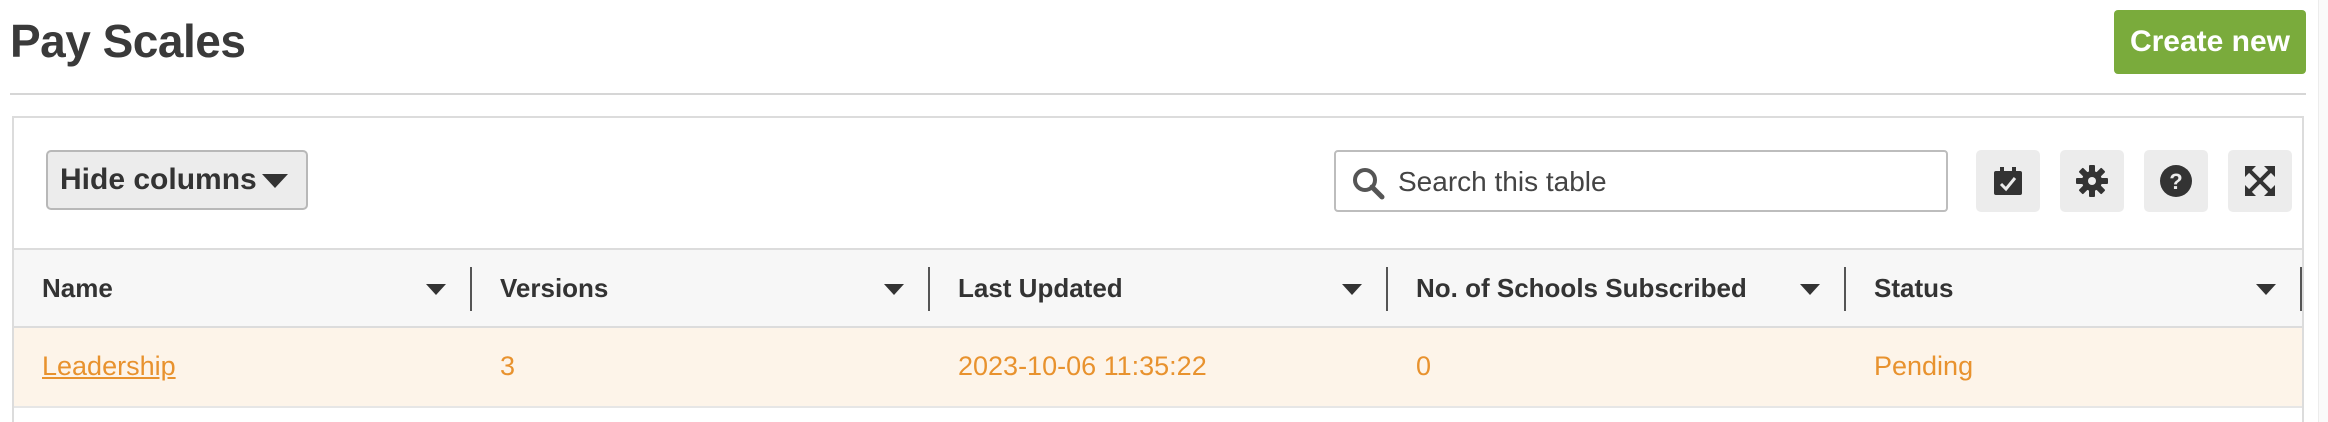  I want to click on search-box, so click(1641, 181).